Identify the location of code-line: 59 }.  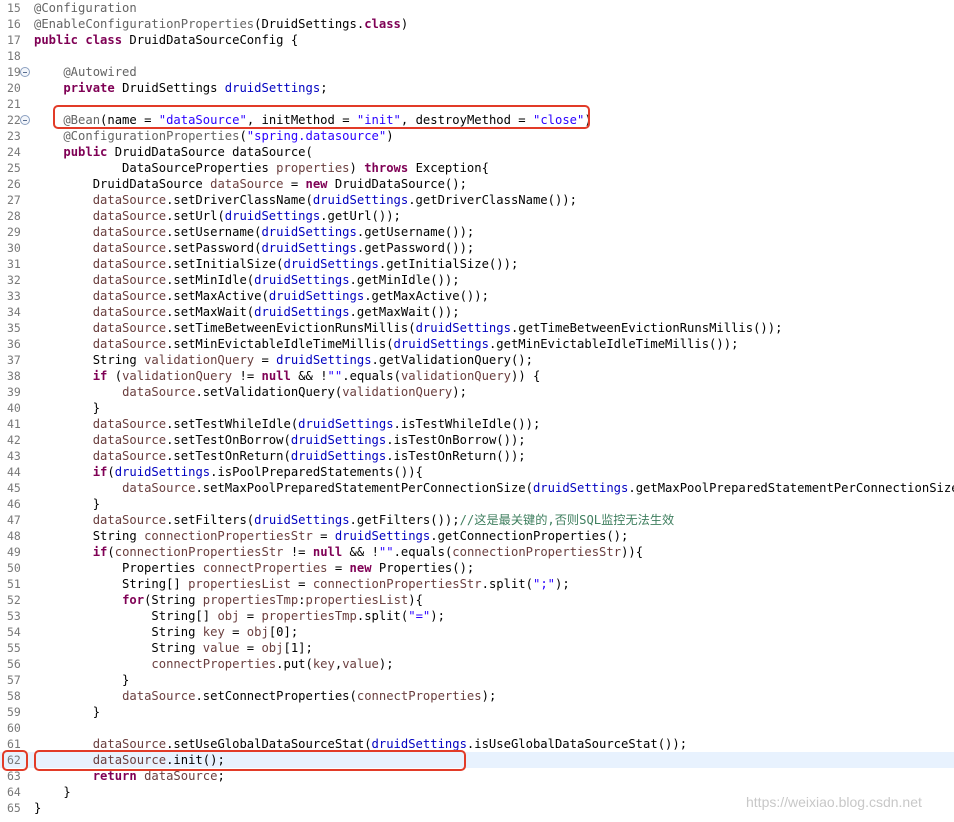
(477, 712).